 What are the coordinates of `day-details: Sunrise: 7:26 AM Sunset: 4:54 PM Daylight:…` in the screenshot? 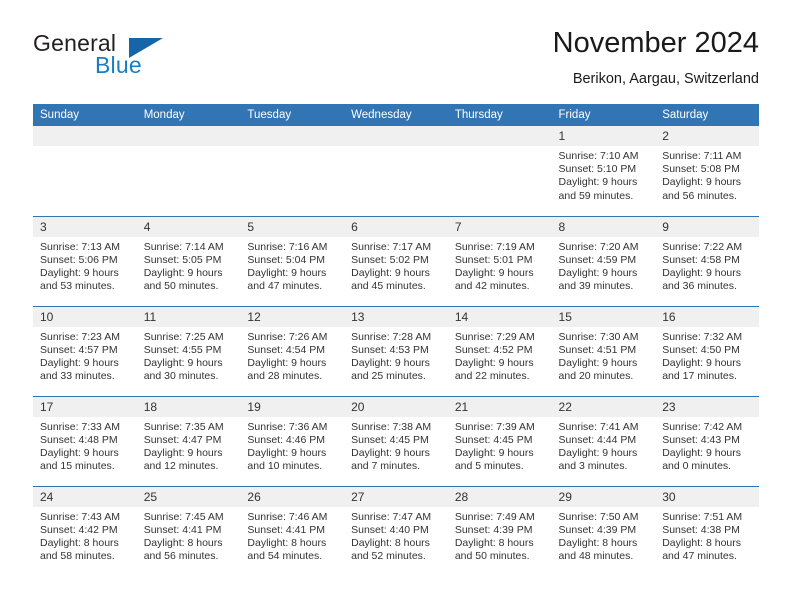 It's located at (292, 355).